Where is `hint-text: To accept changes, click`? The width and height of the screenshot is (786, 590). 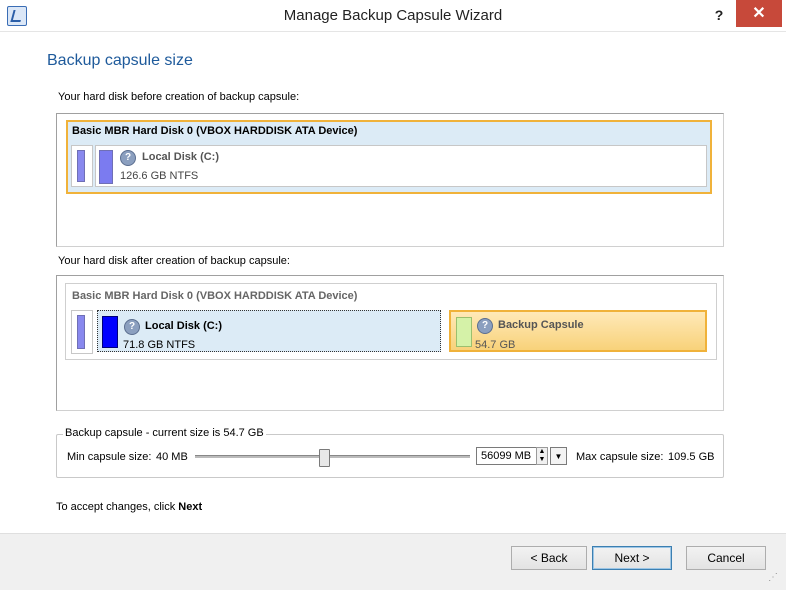
hint-text: To accept changes, click is located at coordinates (117, 507).